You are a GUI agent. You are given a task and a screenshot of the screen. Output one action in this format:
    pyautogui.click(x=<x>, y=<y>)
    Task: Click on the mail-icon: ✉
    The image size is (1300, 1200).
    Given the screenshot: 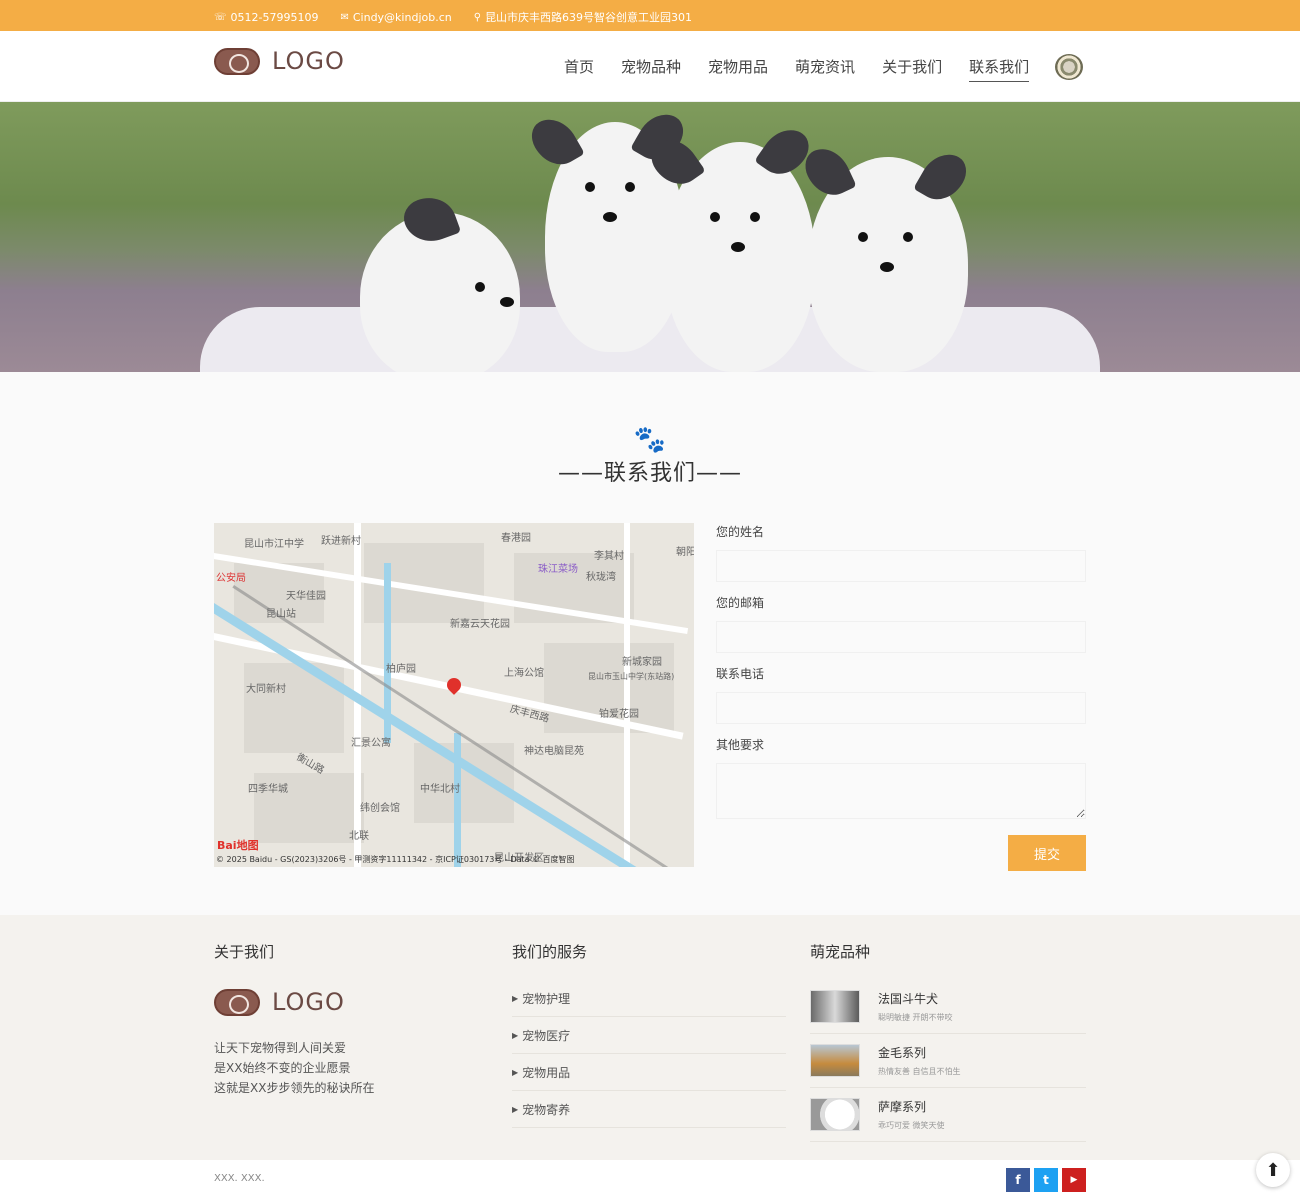 What is the action you would take?
    pyautogui.click(x=344, y=17)
    